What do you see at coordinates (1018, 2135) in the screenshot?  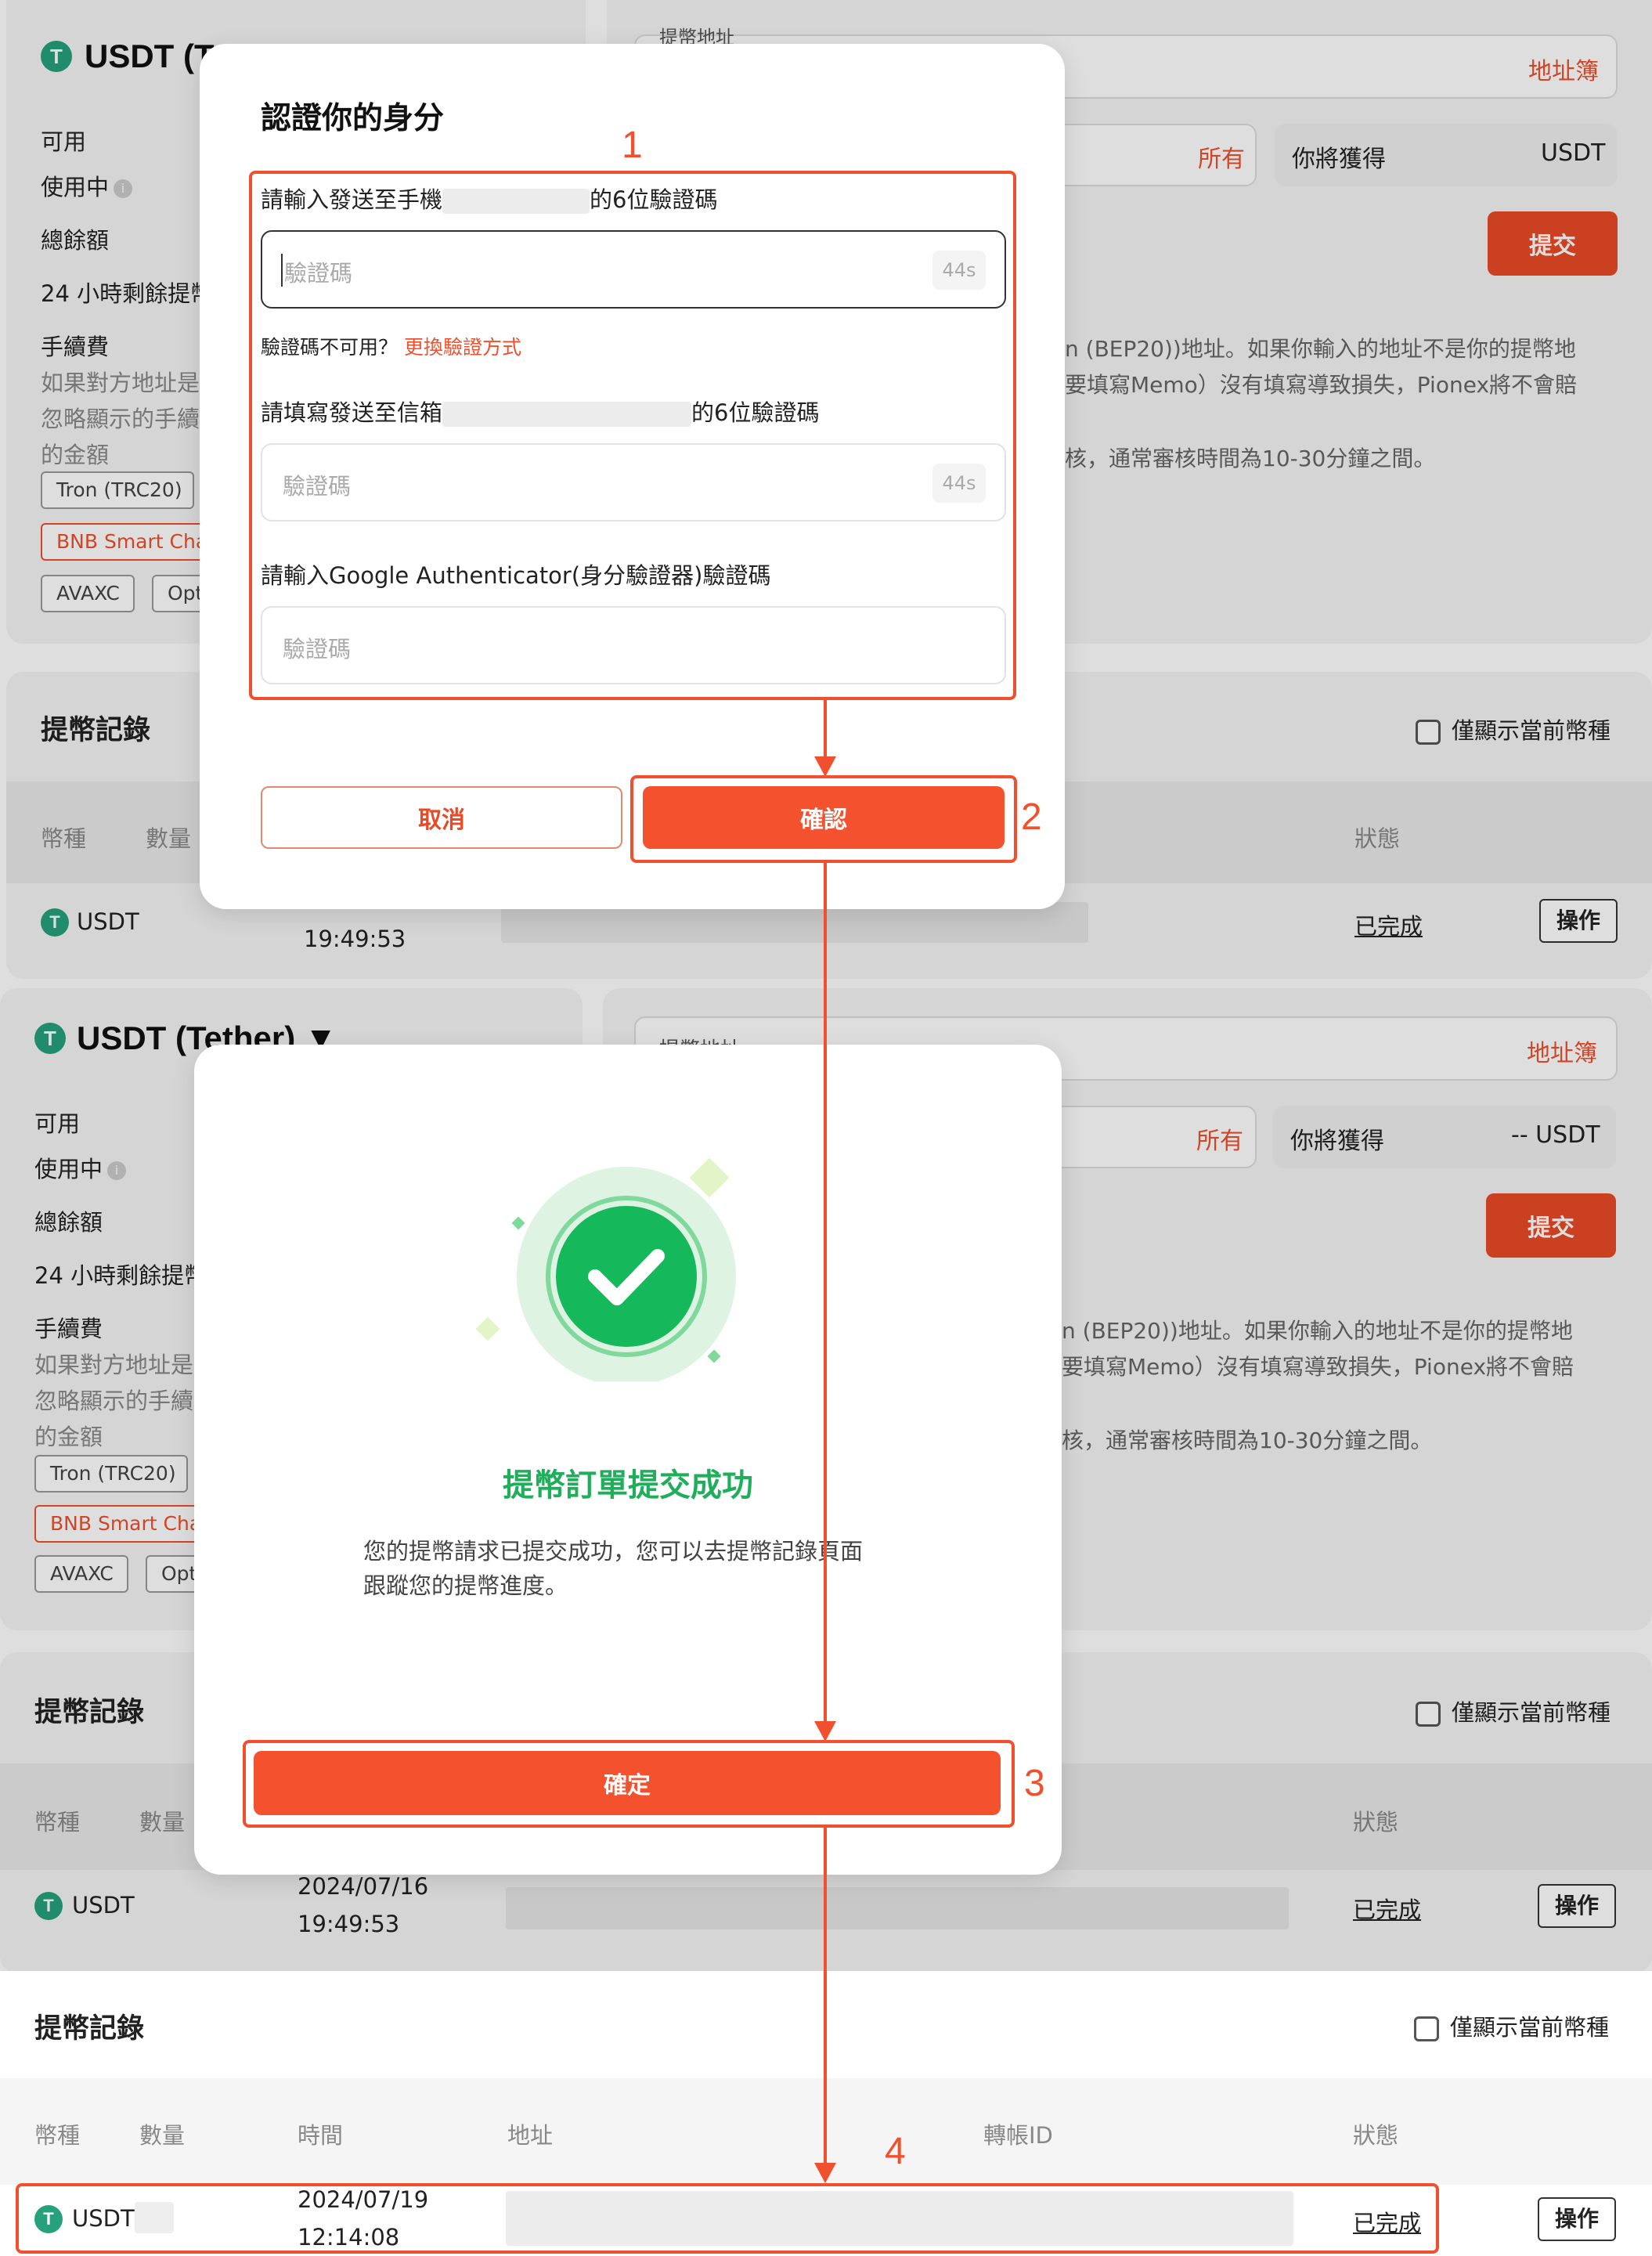 I see `col-txid: 轉帳ID` at bounding box center [1018, 2135].